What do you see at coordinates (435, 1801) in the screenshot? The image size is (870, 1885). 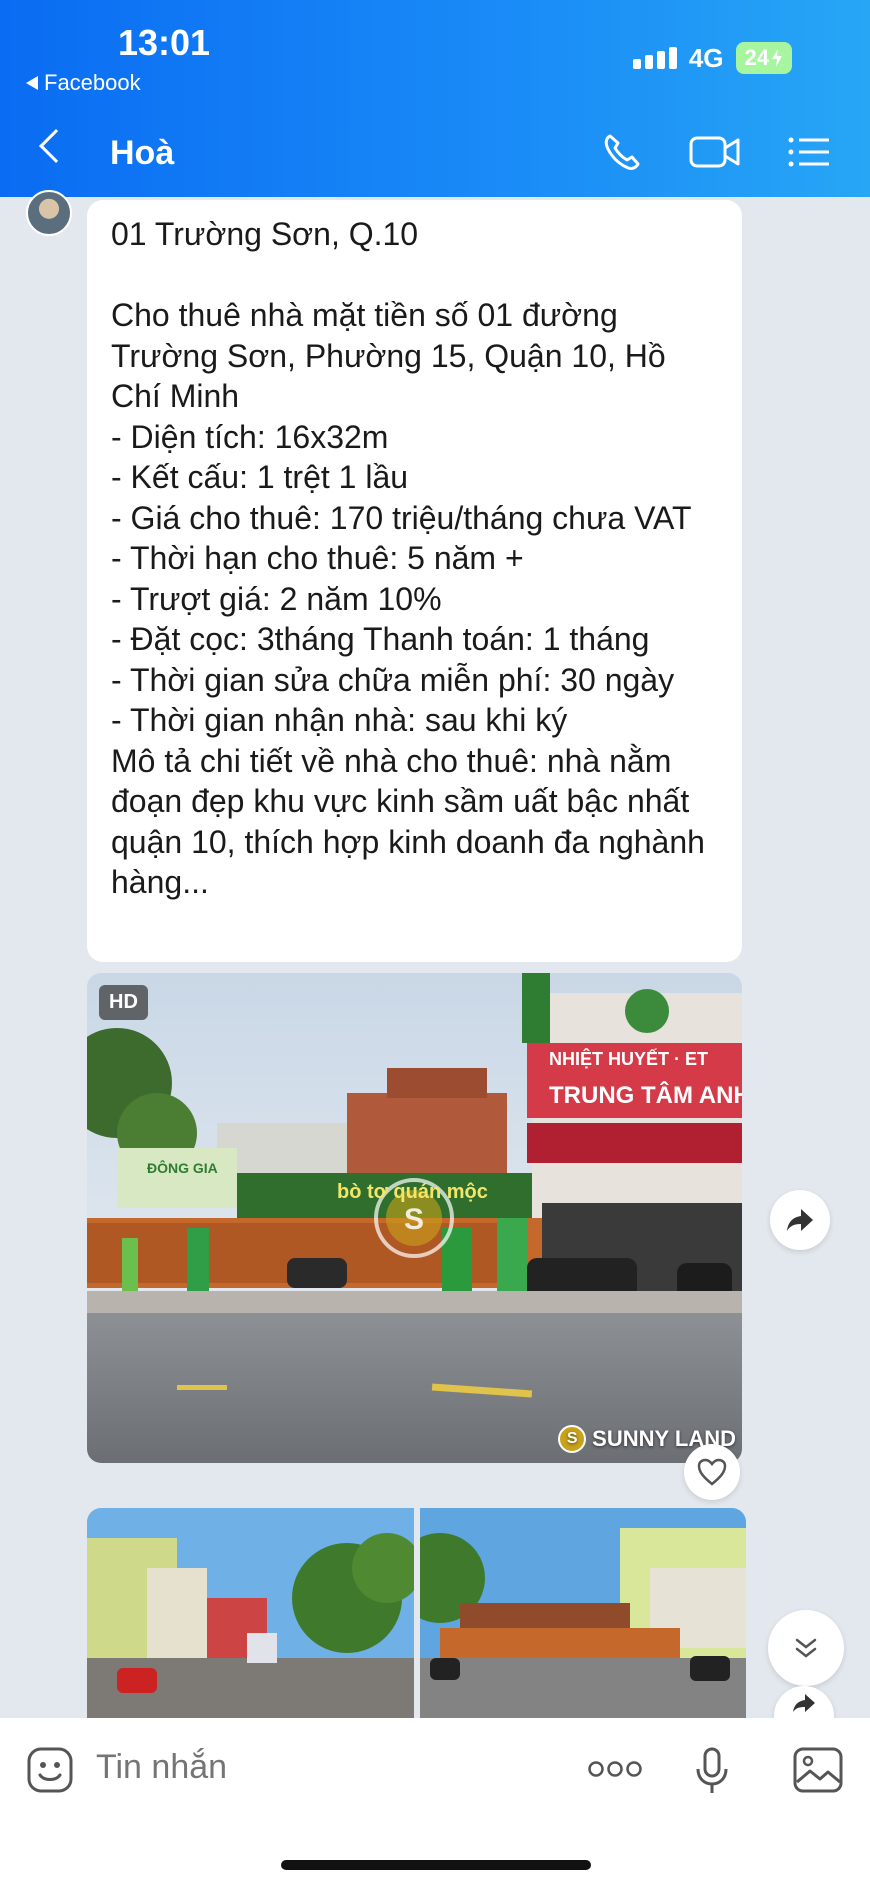 I see `message-composer` at bounding box center [435, 1801].